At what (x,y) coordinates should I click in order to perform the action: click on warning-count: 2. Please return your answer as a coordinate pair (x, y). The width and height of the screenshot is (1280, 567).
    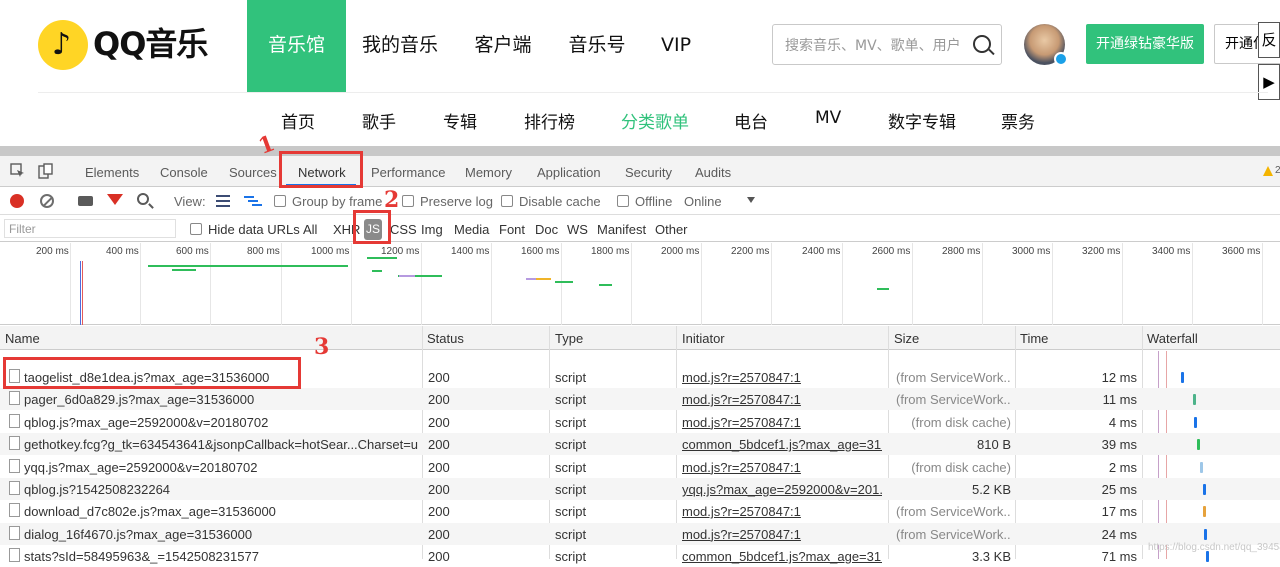
    Looking at the image, I should click on (1277, 170).